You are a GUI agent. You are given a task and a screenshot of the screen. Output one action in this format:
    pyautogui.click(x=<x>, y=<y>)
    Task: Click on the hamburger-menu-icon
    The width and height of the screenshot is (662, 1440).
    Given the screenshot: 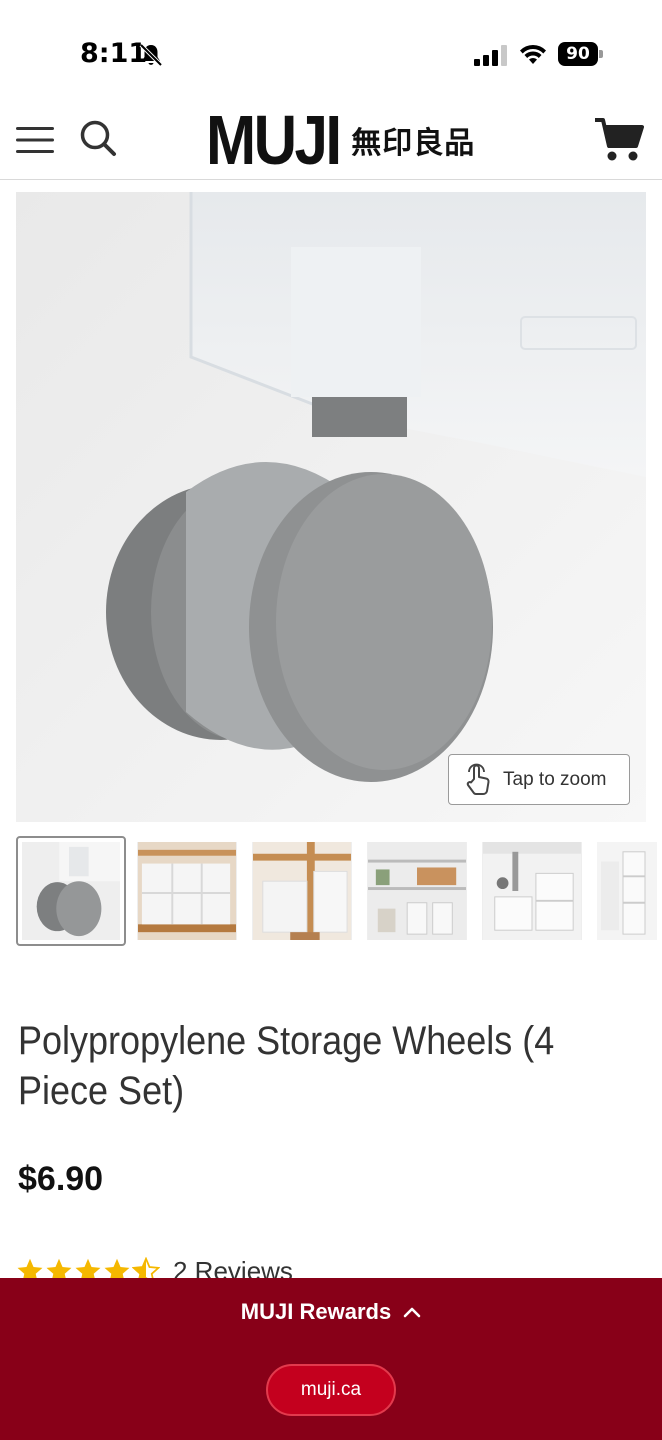 What is the action you would take?
    pyautogui.click(x=35, y=140)
    